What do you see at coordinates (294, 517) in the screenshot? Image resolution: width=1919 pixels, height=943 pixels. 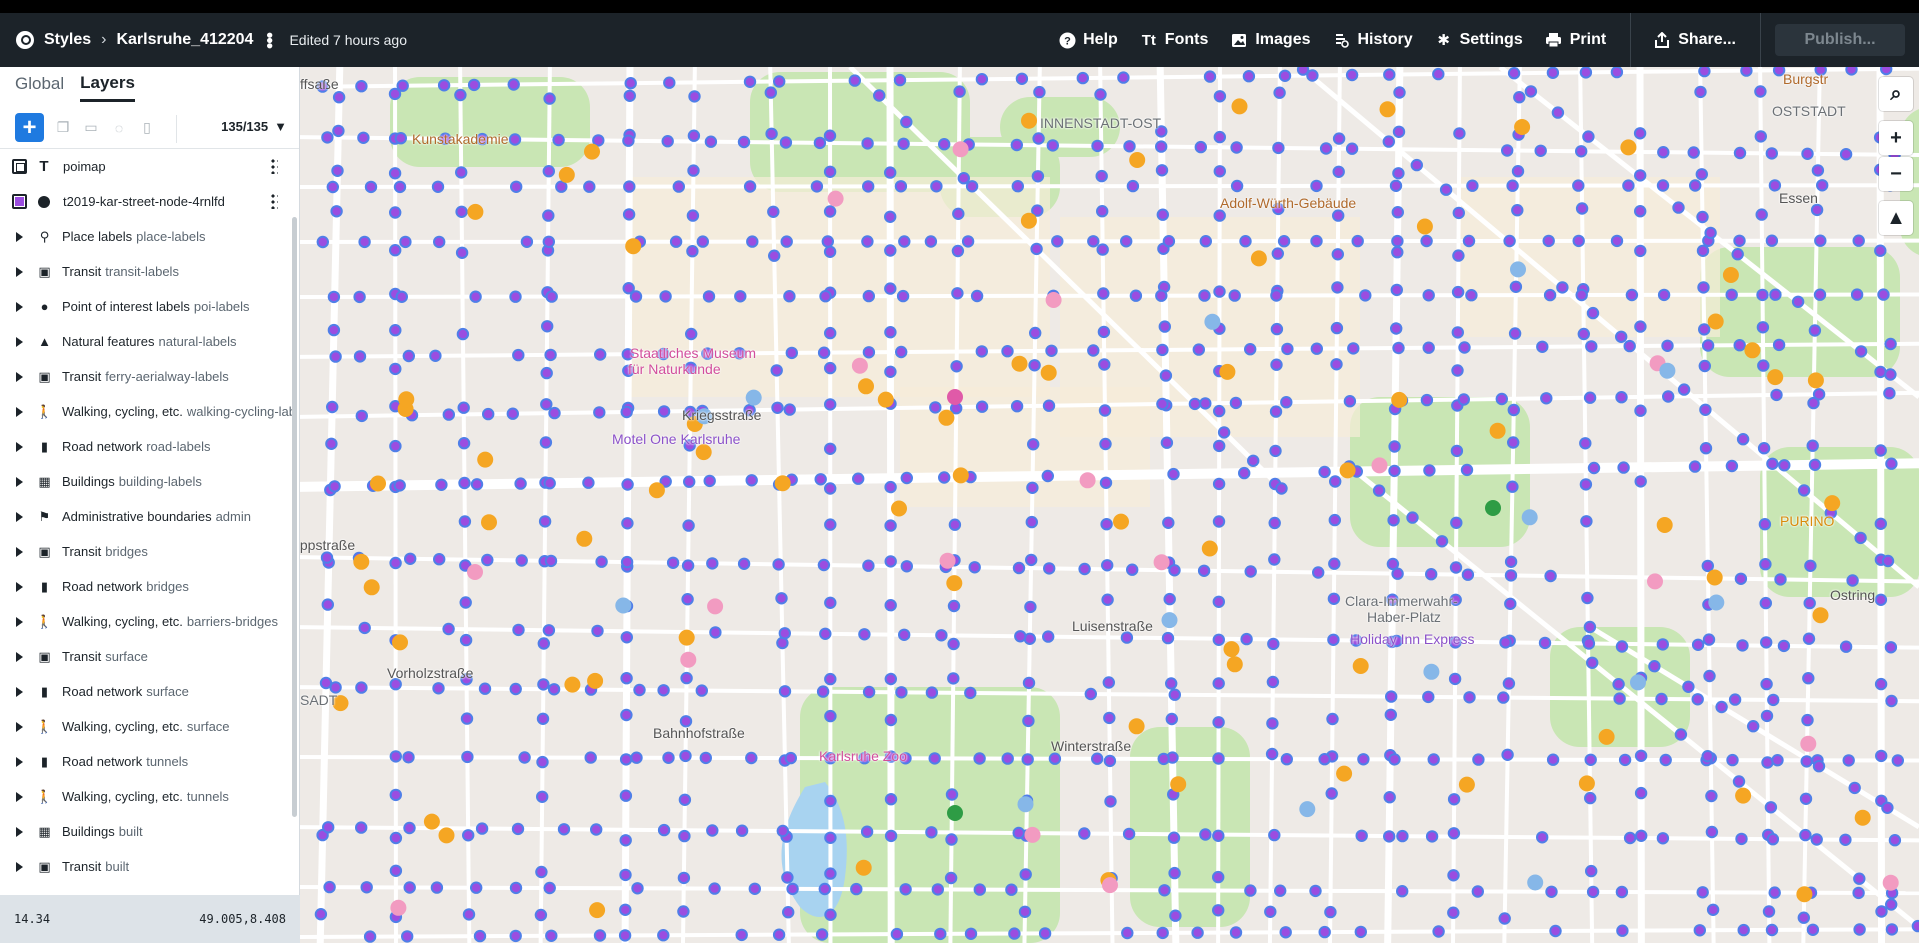 I see `layer-list-scrollbar` at bounding box center [294, 517].